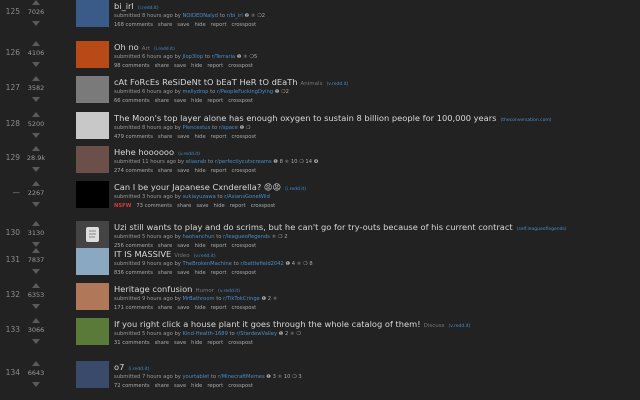 The image size is (640, 400). Describe the element at coordinates (198, 299) in the screenshot. I see `post-author: MrBathroom` at that location.